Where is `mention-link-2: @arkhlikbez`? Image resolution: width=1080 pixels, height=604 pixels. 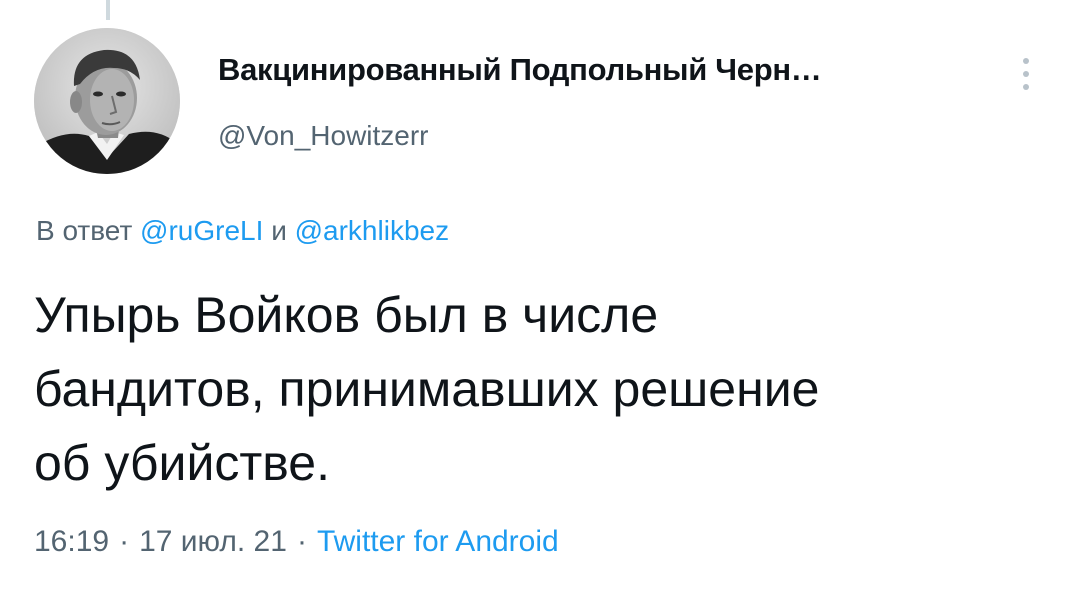 mention-link-2: @arkhlikbez is located at coordinates (372, 230).